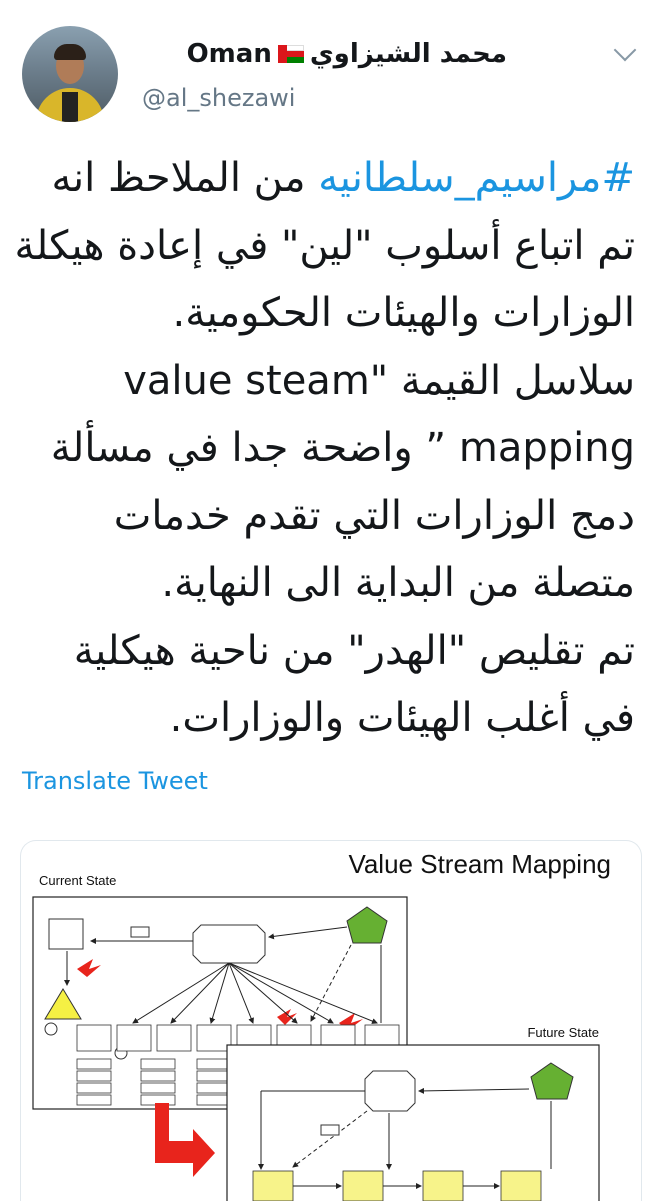 The height and width of the screenshot is (1201, 657). Describe the element at coordinates (403, 313) in the screenshot. I see `tweet-text-line: الوزارات والهيئات الحكومية.` at that location.